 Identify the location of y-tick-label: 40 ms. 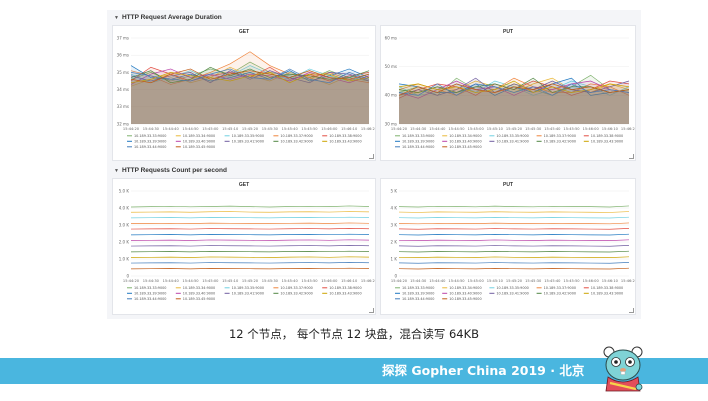
(391, 95).